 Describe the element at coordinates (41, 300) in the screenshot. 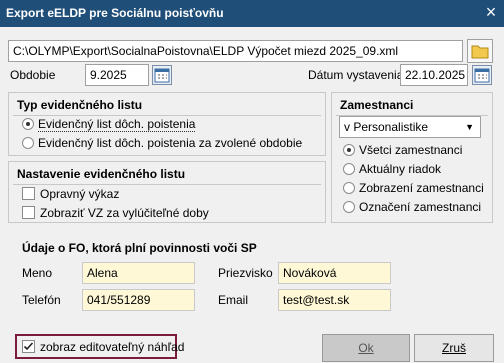

I see `telefon-label: Telefón` at that location.